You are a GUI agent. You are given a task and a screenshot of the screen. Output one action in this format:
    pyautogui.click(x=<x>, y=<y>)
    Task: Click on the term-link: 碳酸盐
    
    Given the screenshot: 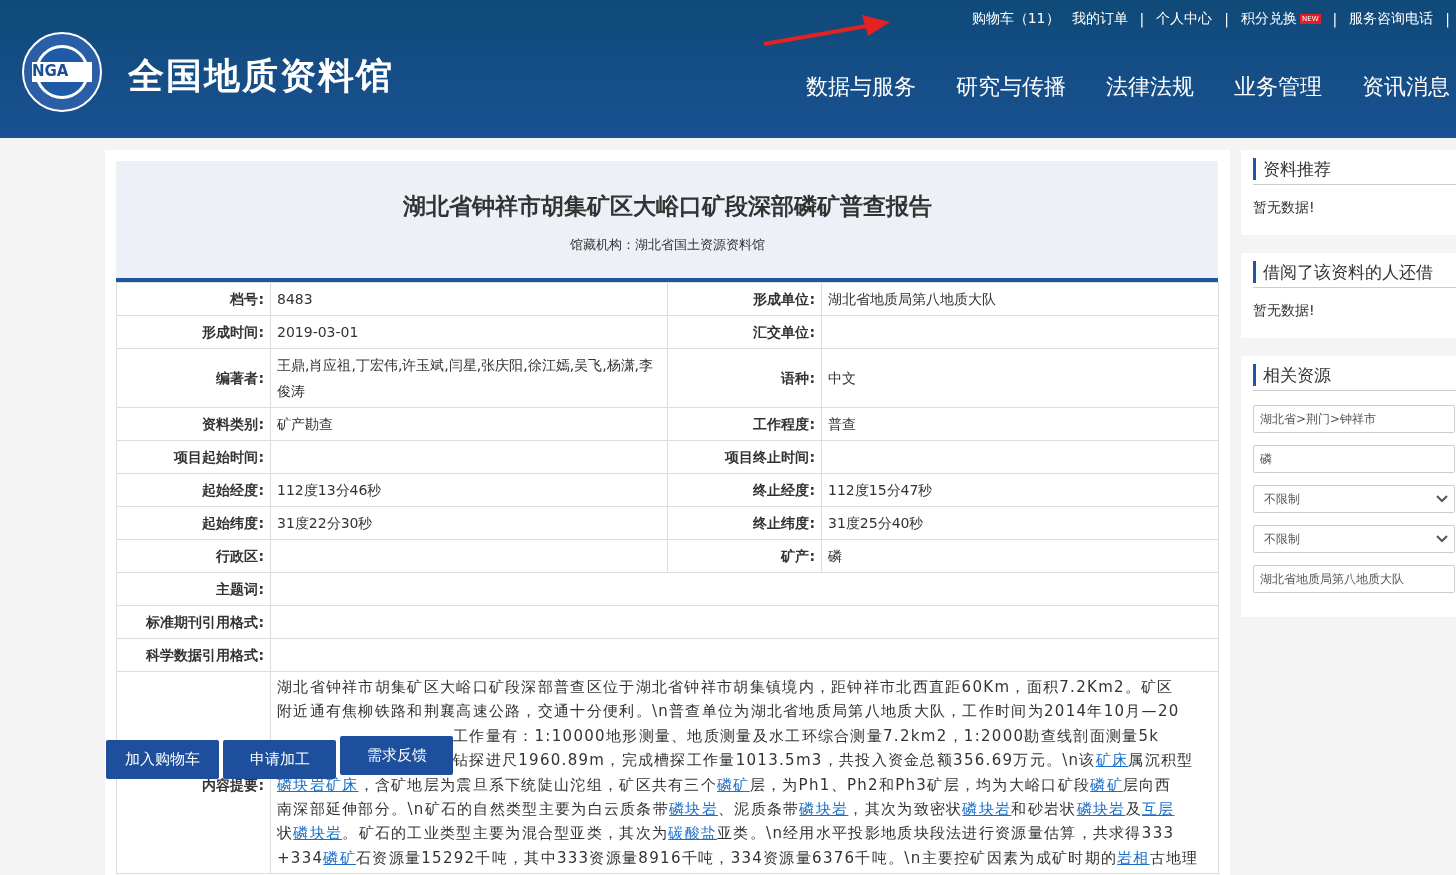 What is the action you would take?
    pyautogui.click(x=693, y=833)
    